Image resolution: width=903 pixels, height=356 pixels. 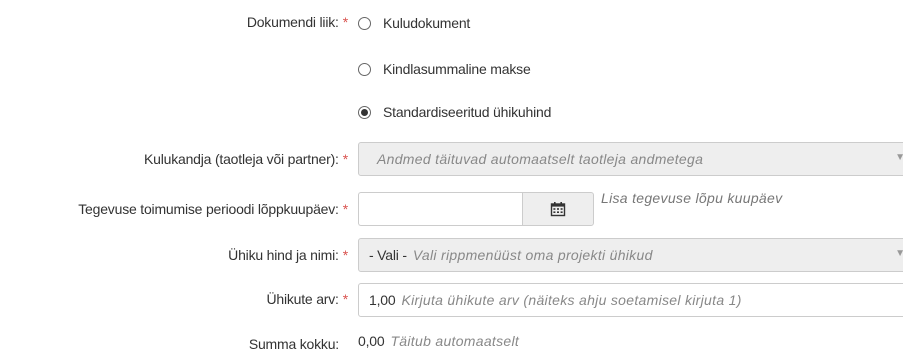 What do you see at coordinates (382, 300) in the screenshot?
I see `unit-count-value: 1,00` at bounding box center [382, 300].